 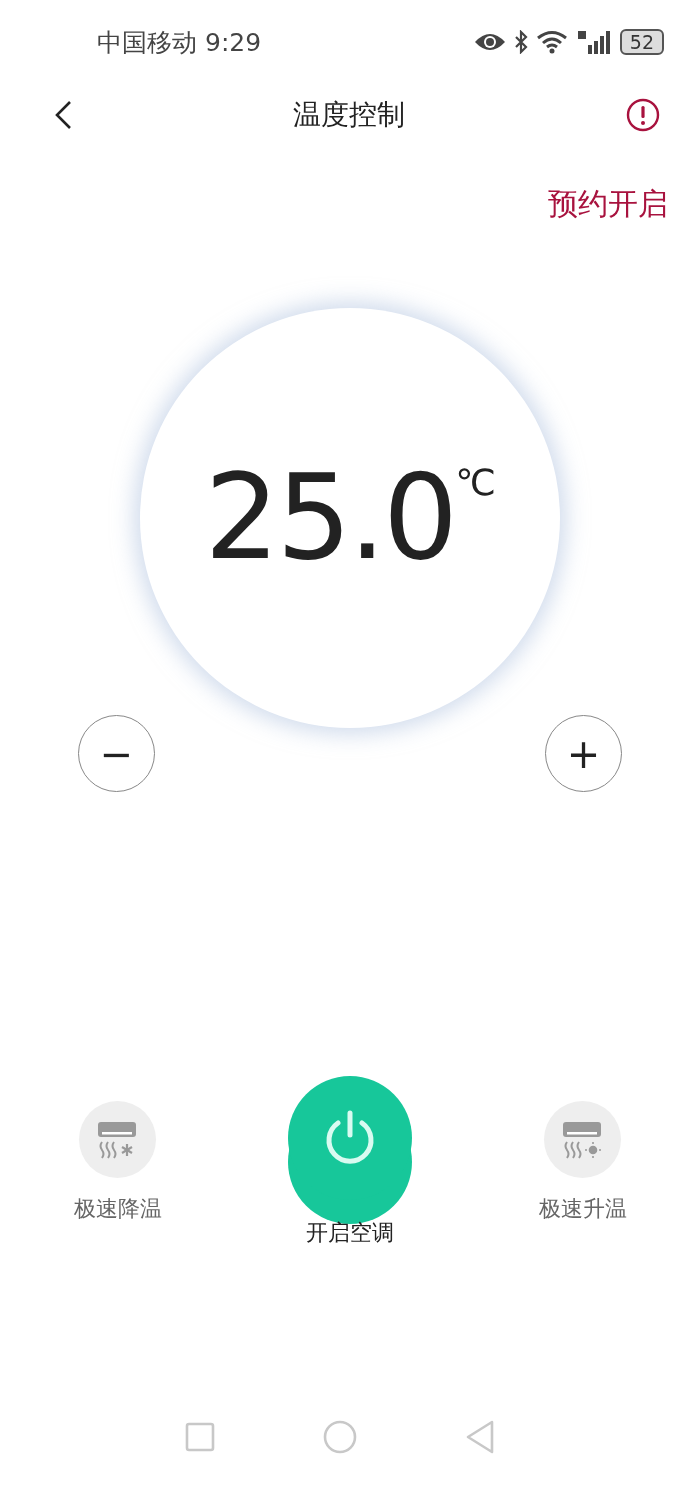 What do you see at coordinates (117, 1209) in the screenshot?
I see `mode-label: 极速降温` at bounding box center [117, 1209].